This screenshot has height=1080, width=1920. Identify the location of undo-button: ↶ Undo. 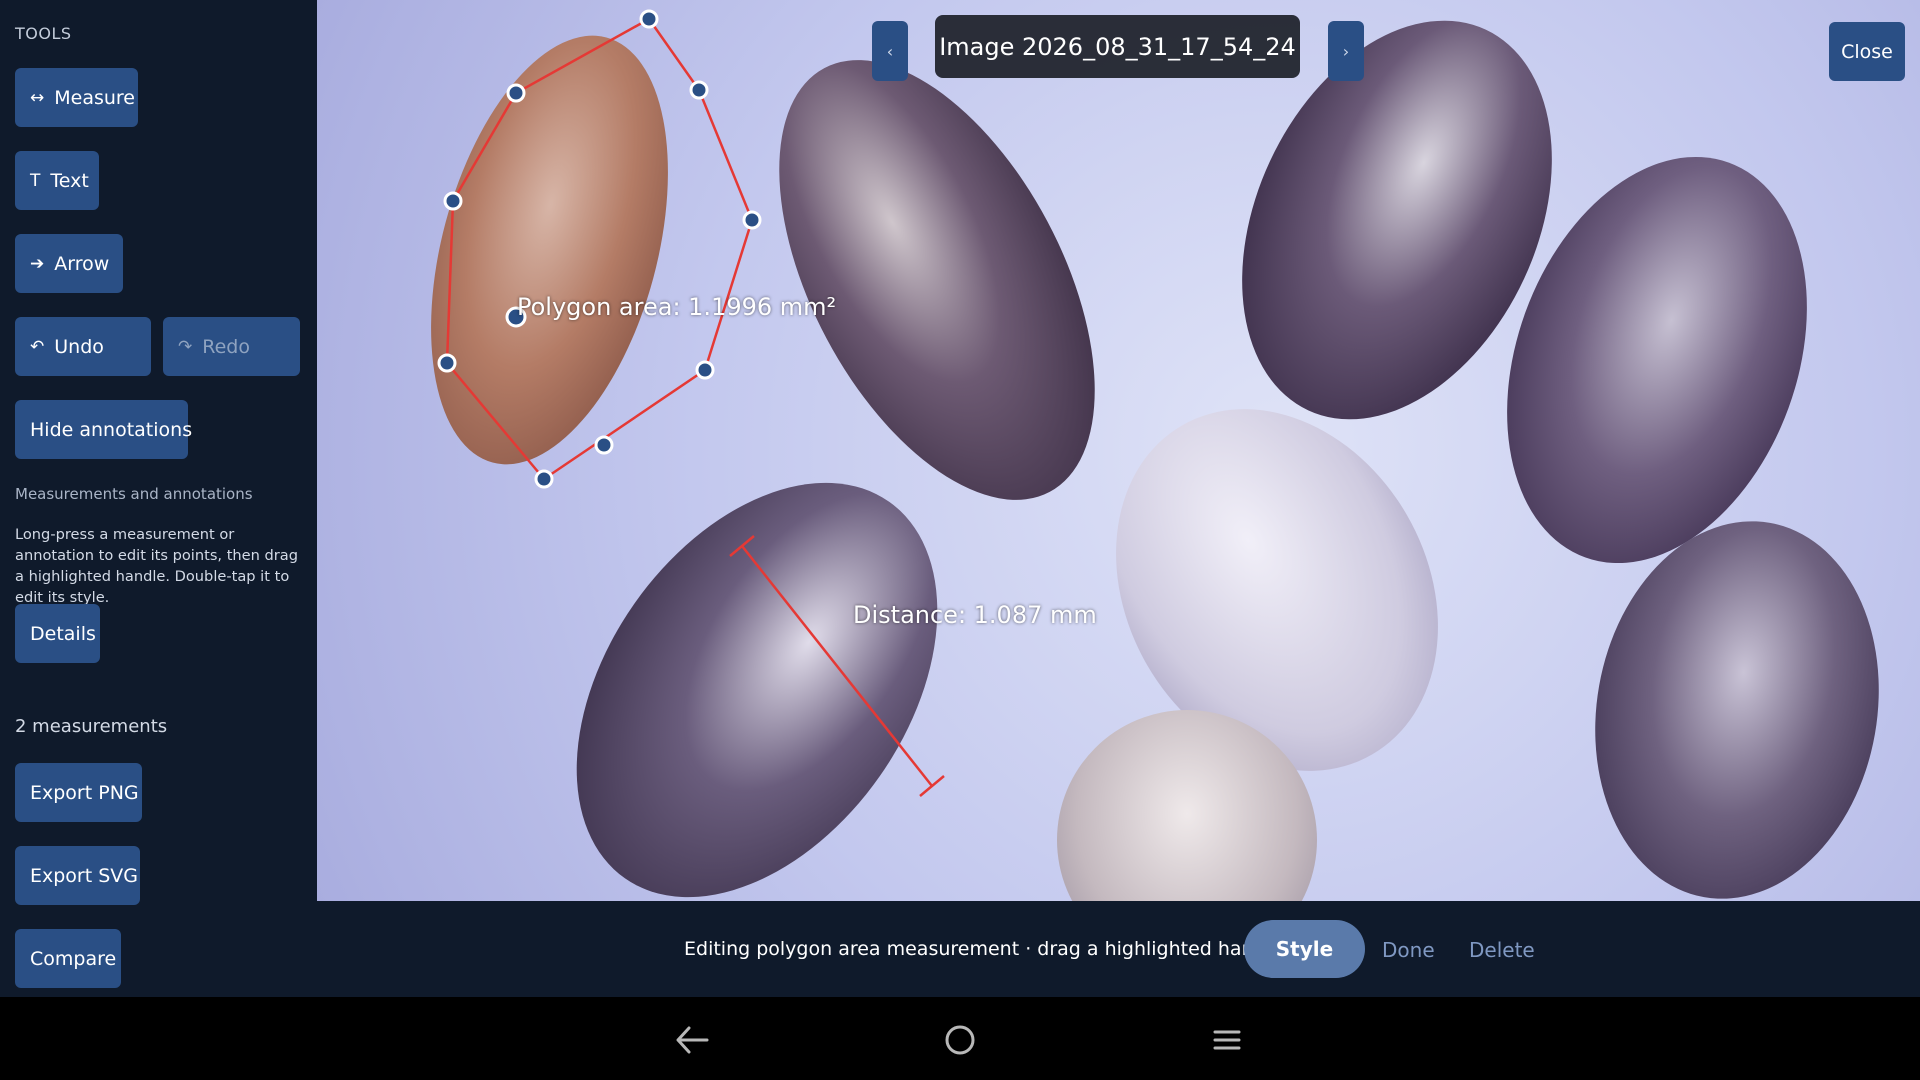
(83, 346).